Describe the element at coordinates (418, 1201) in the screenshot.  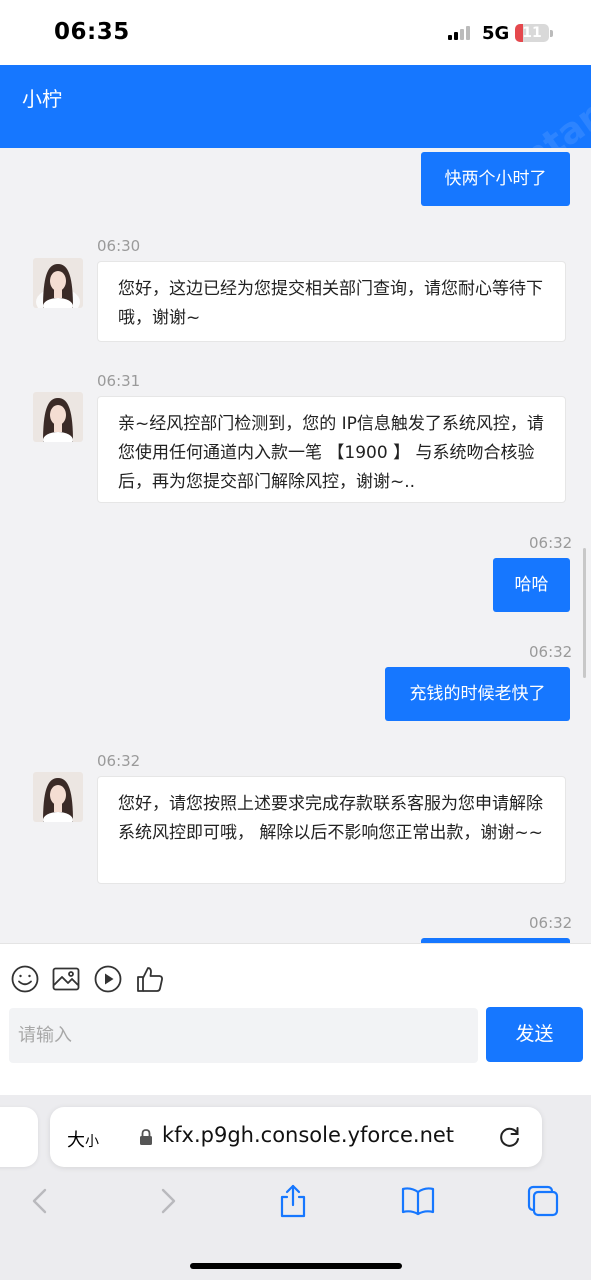
I see `bookmarks-icon` at that location.